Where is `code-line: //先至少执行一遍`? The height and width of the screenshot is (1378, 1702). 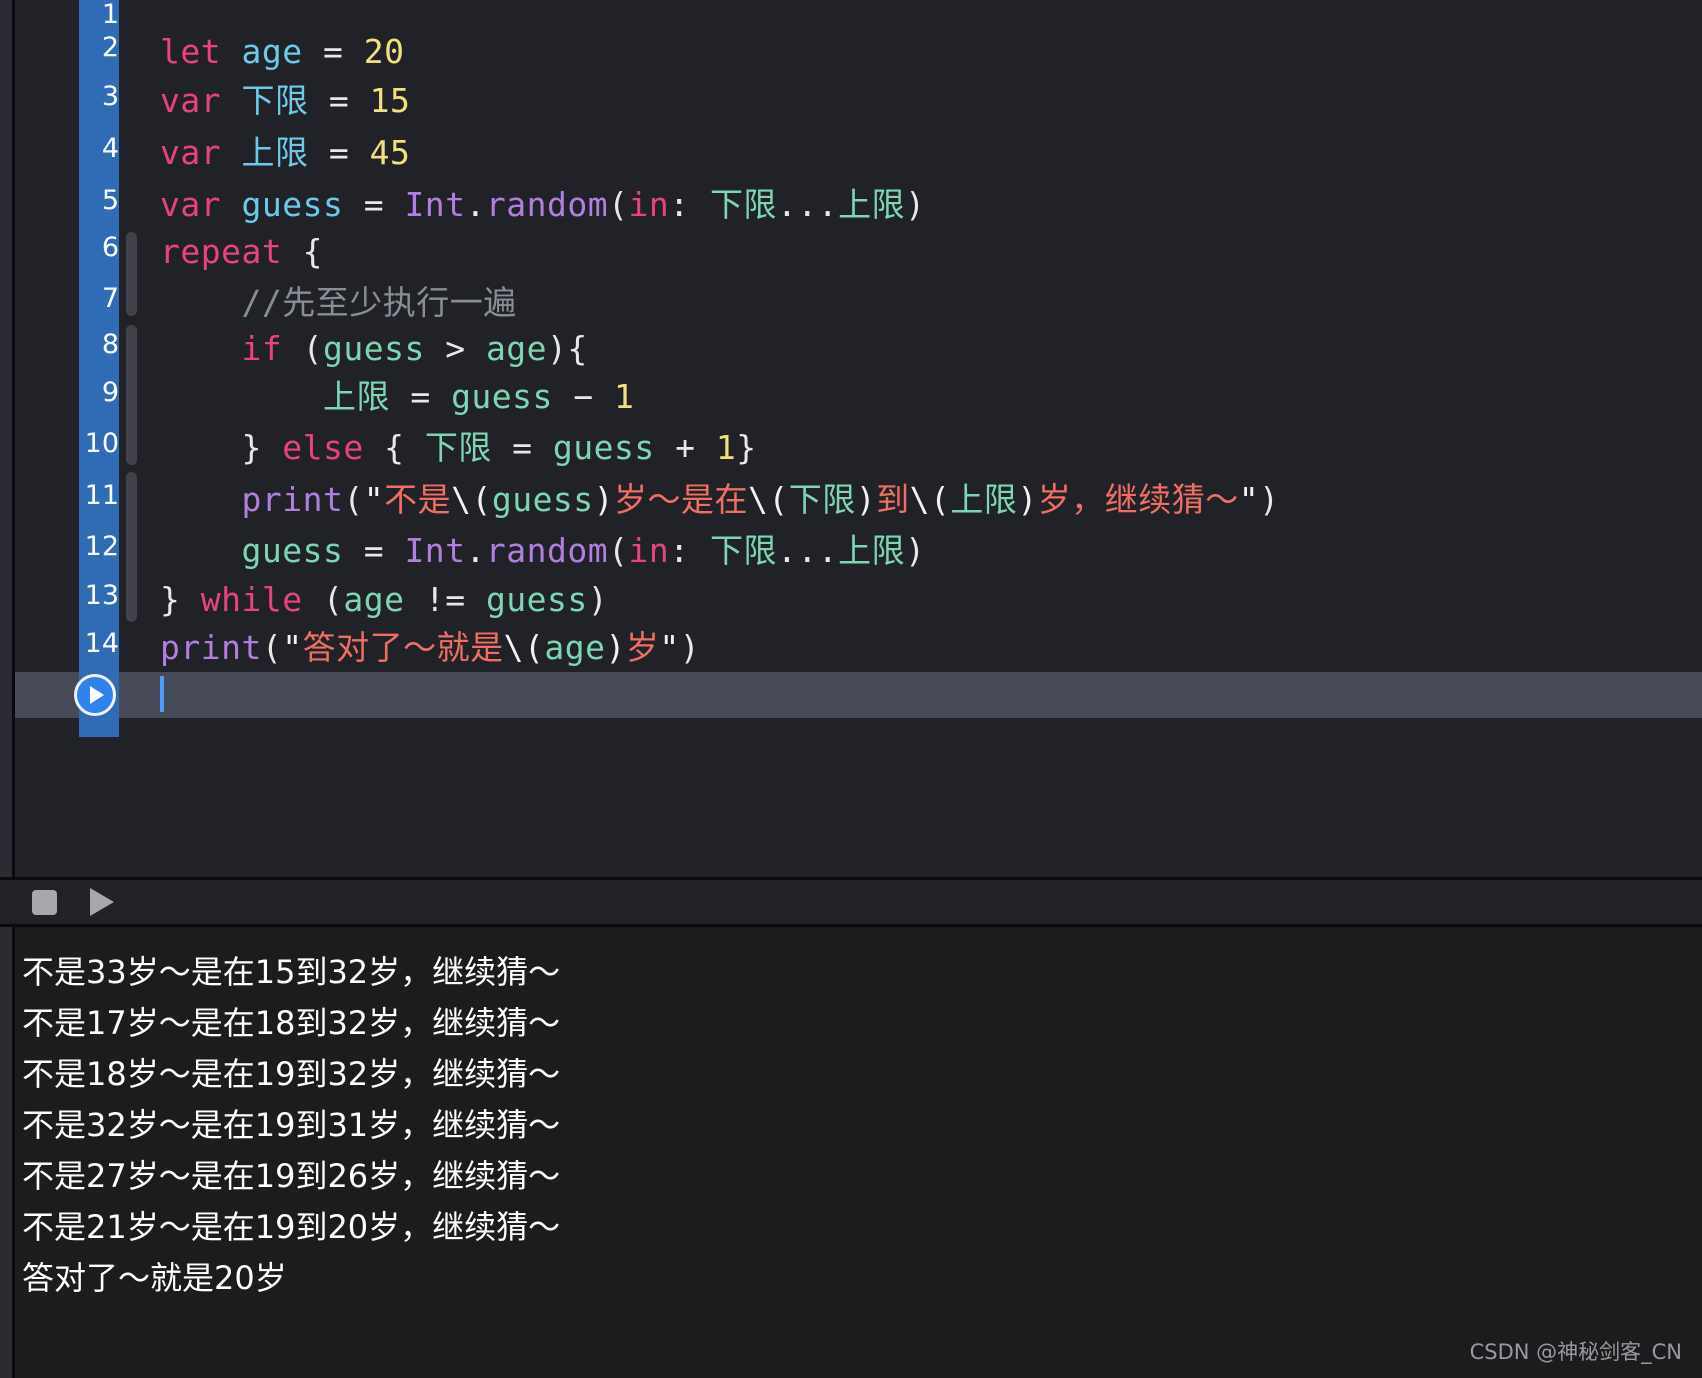
code-line: //先至少执行一遍 is located at coordinates (338, 303).